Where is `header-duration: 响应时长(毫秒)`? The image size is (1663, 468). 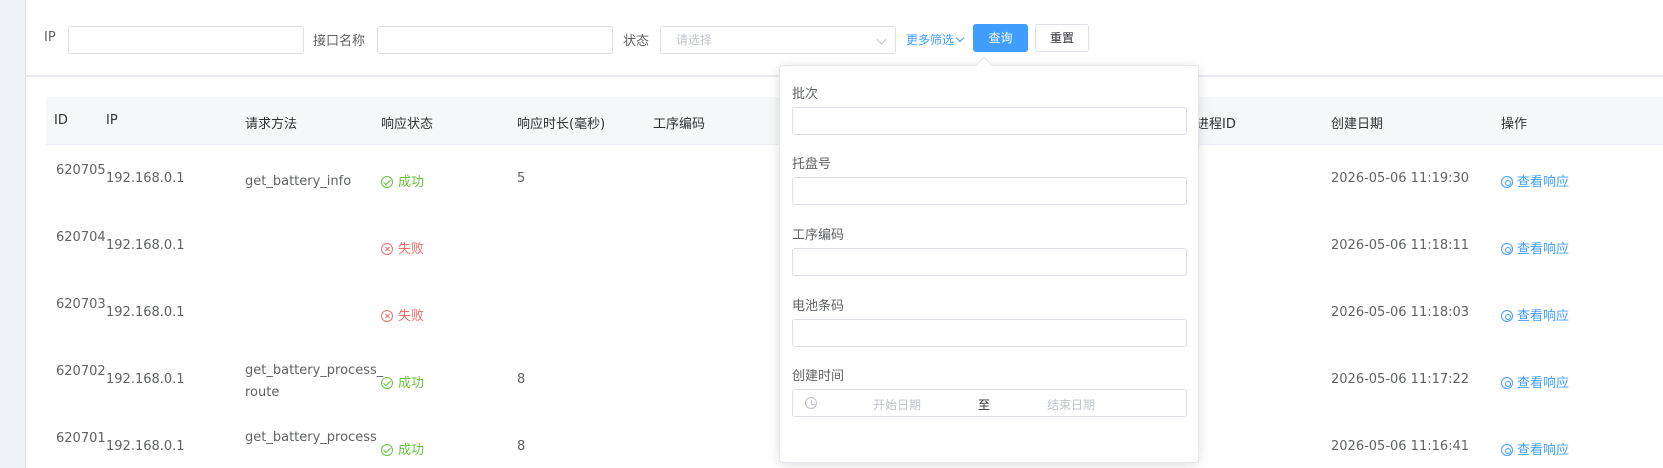
header-duration: 响应时长(毫秒) is located at coordinates (561, 124).